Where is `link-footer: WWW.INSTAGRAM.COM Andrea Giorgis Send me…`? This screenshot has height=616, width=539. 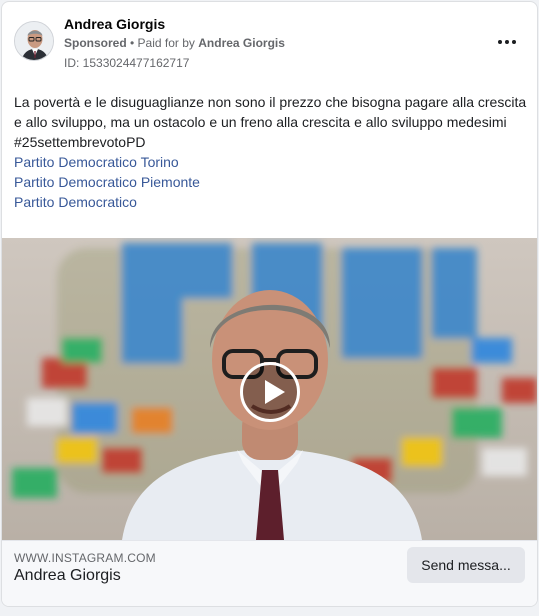 link-footer: WWW.INSTAGRAM.COM Andrea Giorgis Send me… is located at coordinates (269, 573).